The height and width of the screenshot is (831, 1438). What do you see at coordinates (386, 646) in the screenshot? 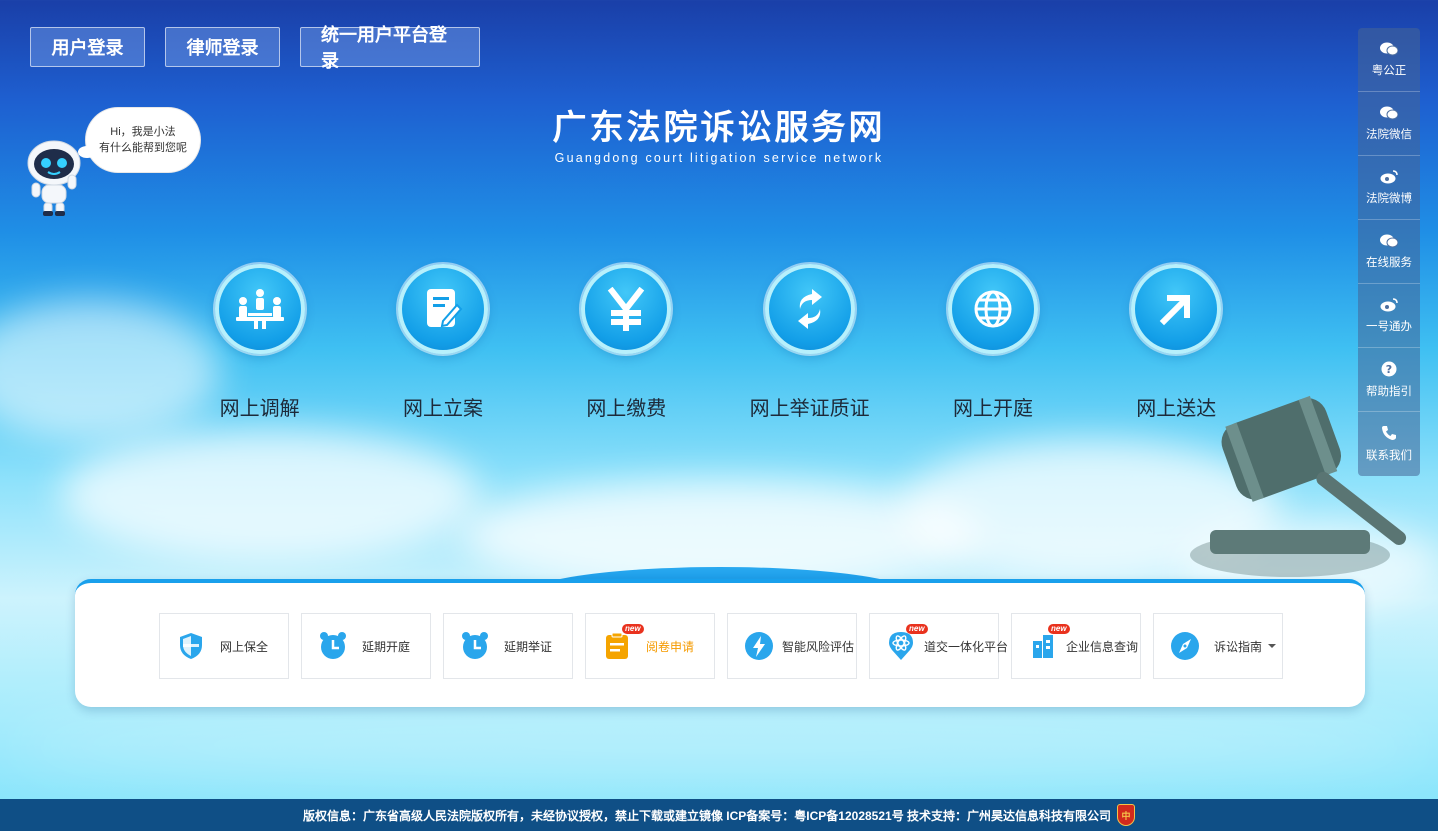
I see `quick-label: 延期开庭` at bounding box center [386, 646].